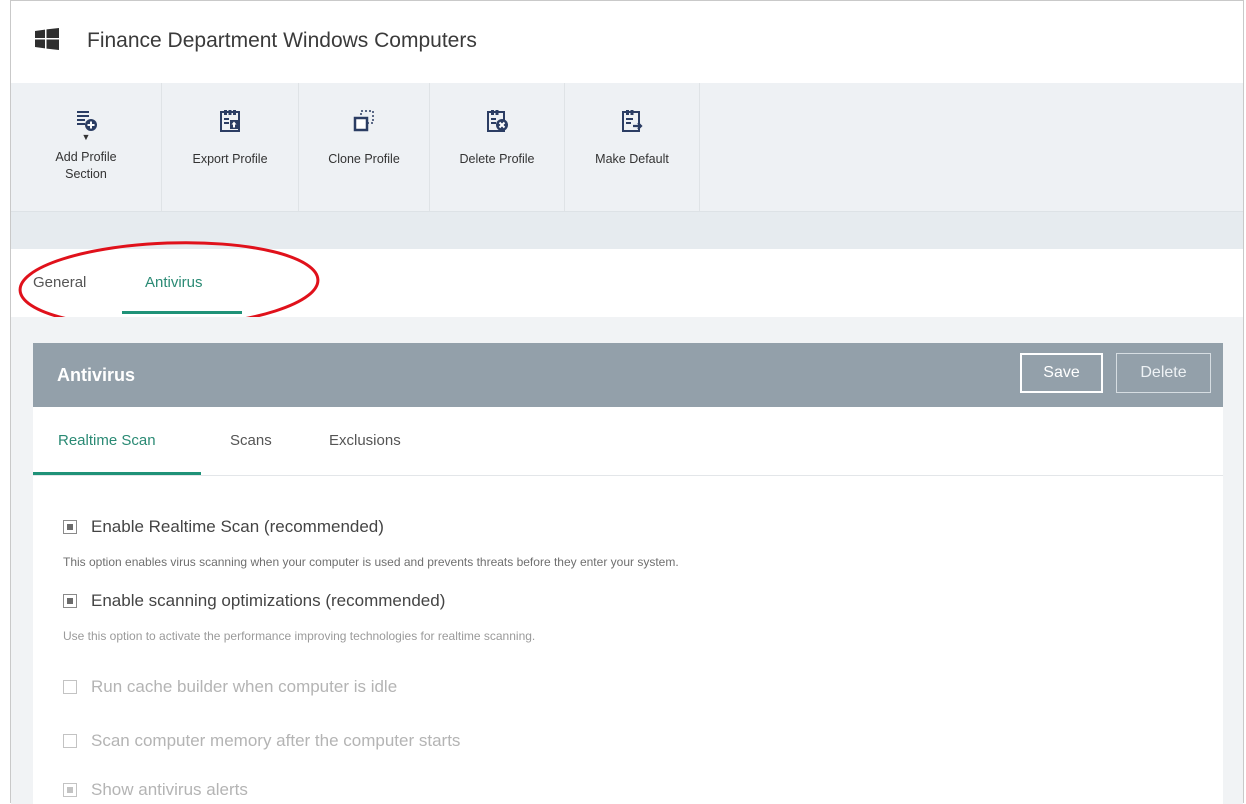  I want to click on antivirus-panel-header: Antivirus Save Delete, so click(628, 375).